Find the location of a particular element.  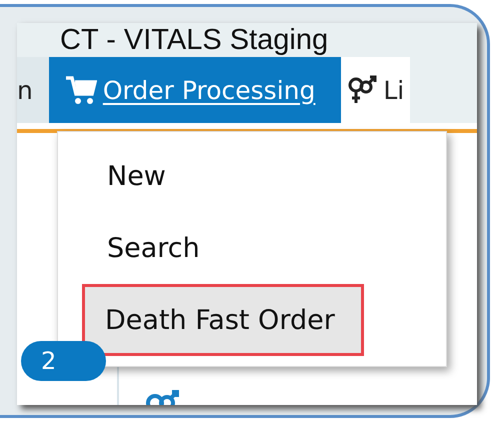

menu-item: Death Fast Order is located at coordinates (223, 320).